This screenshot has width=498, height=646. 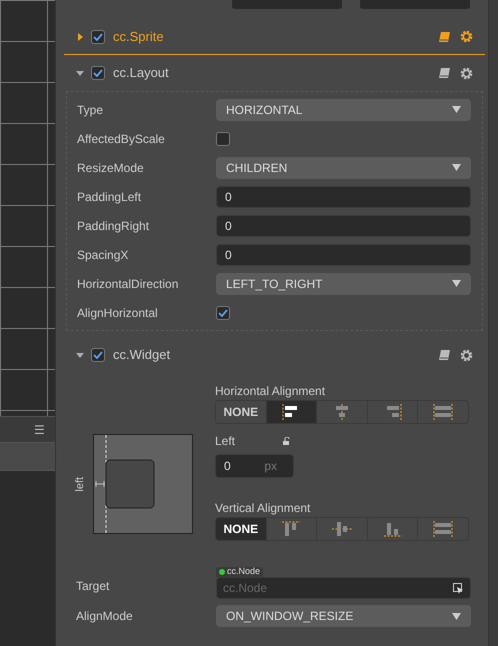 What do you see at coordinates (254, 466) in the screenshot?
I see `number-field: 0 px` at bounding box center [254, 466].